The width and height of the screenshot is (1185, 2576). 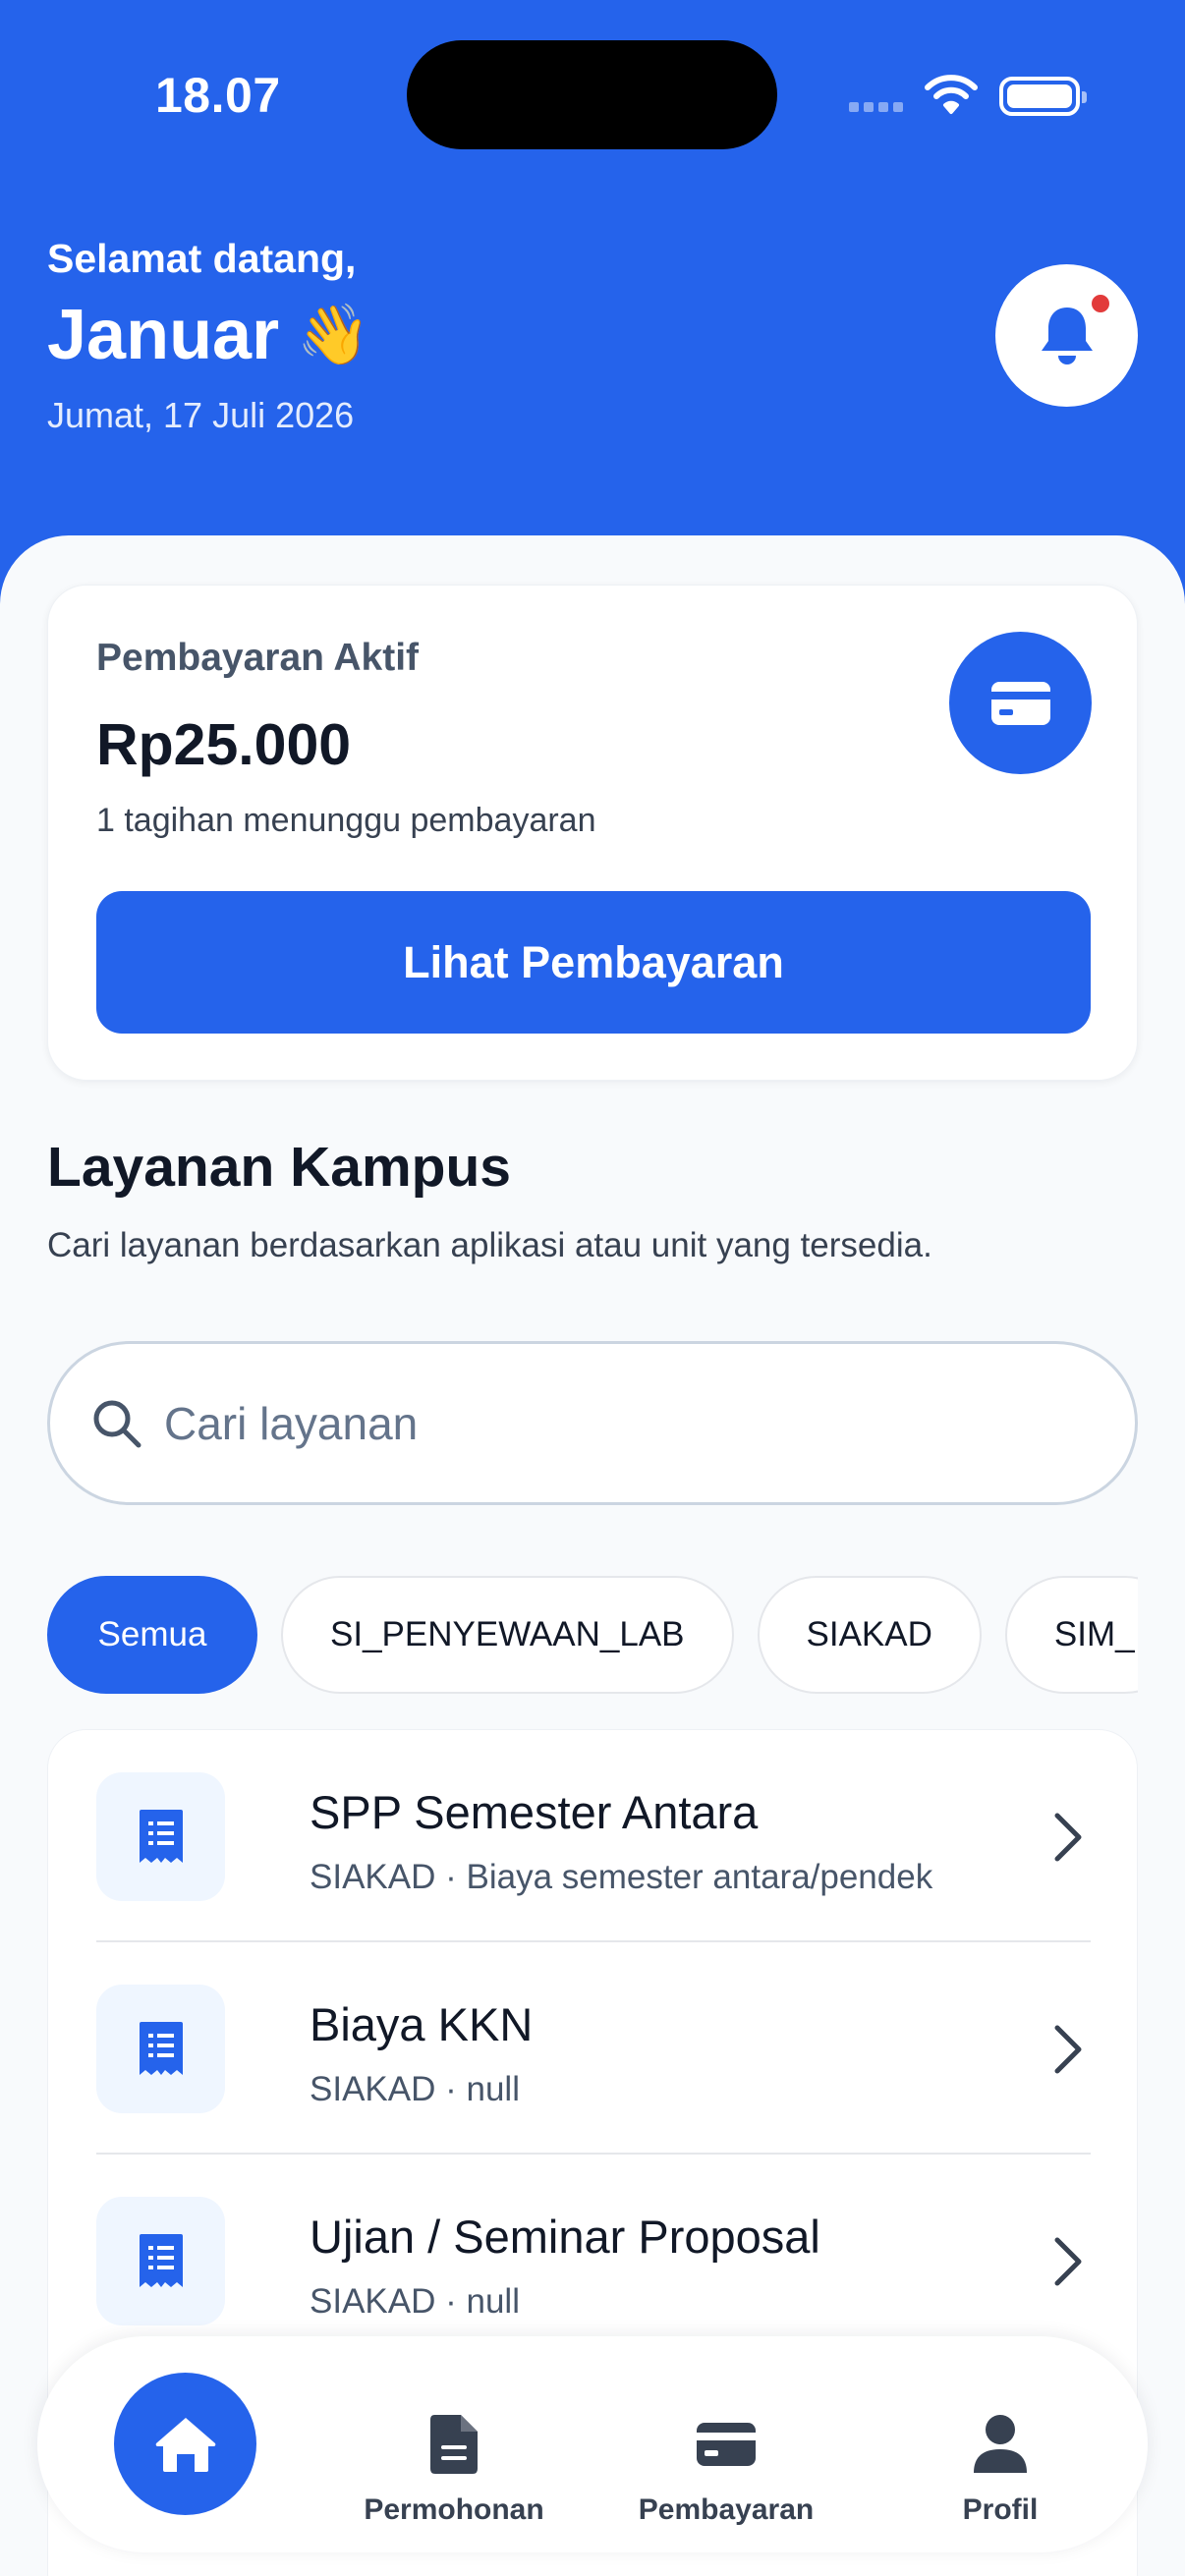 What do you see at coordinates (870, 1635) in the screenshot?
I see `filter-chip-siakad: SIAKAD` at bounding box center [870, 1635].